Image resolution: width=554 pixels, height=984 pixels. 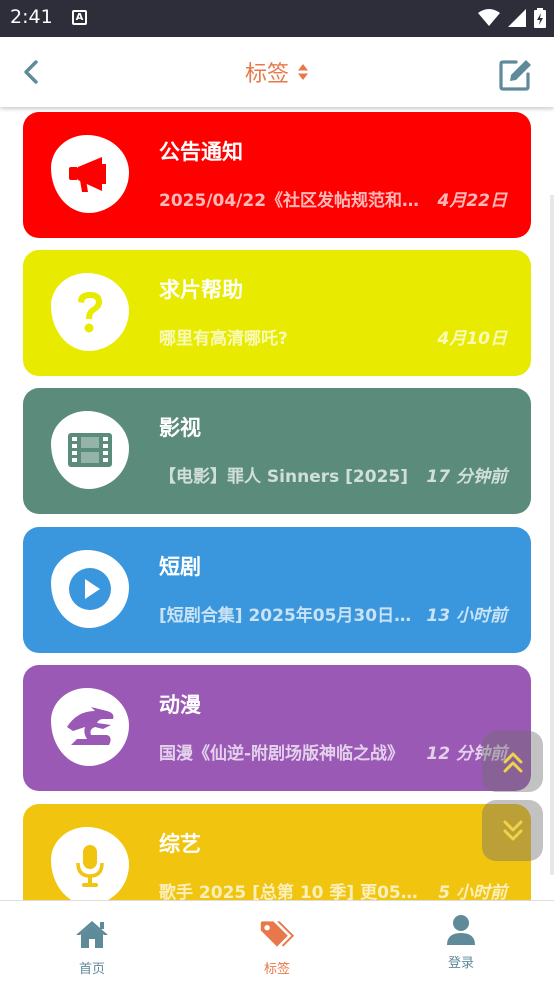 I want to click on nav-home: 首页, so click(x=92, y=942).